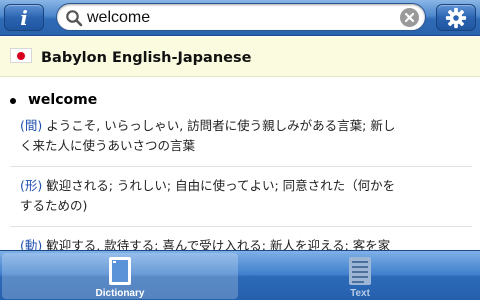  What do you see at coordinates (360, 293) in the screenshot?
I see `tab-label: Text` at bounding box center [360, 293].